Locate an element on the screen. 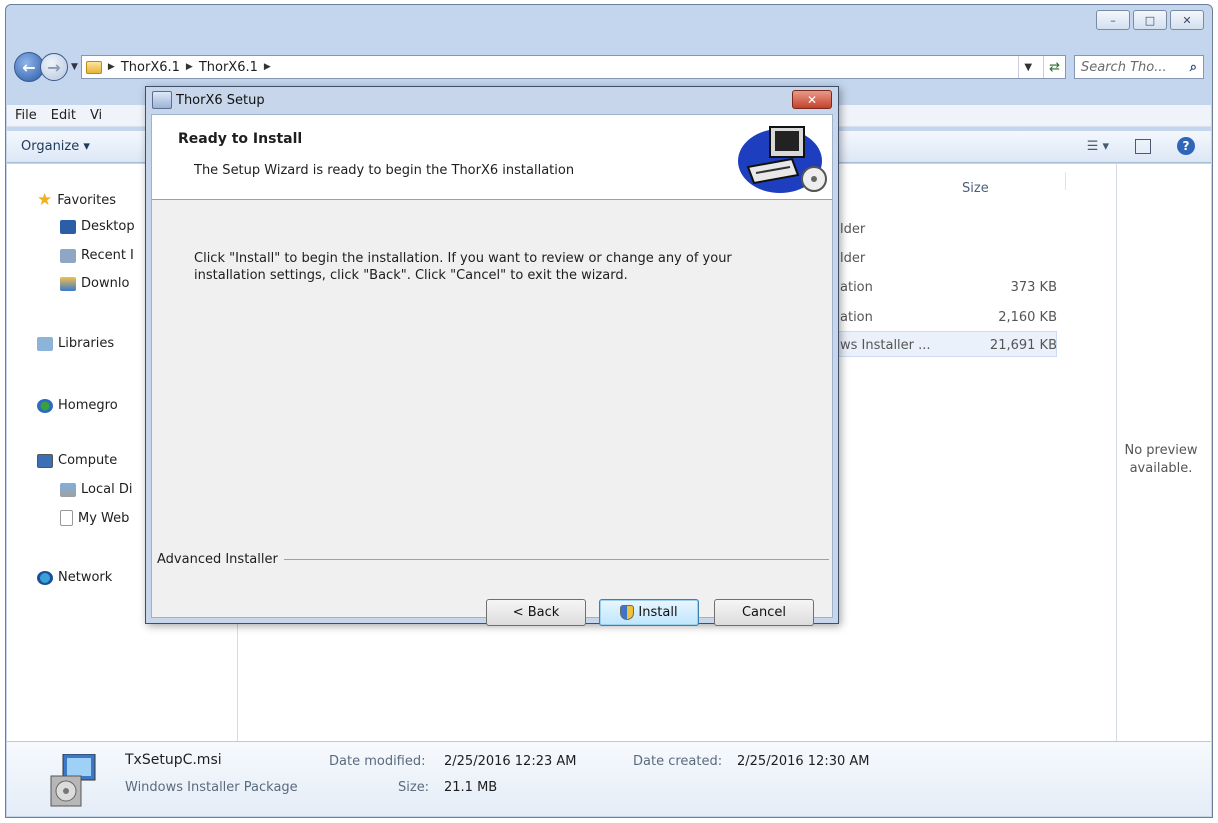  minimize-button: – is located at coordinates (1113, 20).